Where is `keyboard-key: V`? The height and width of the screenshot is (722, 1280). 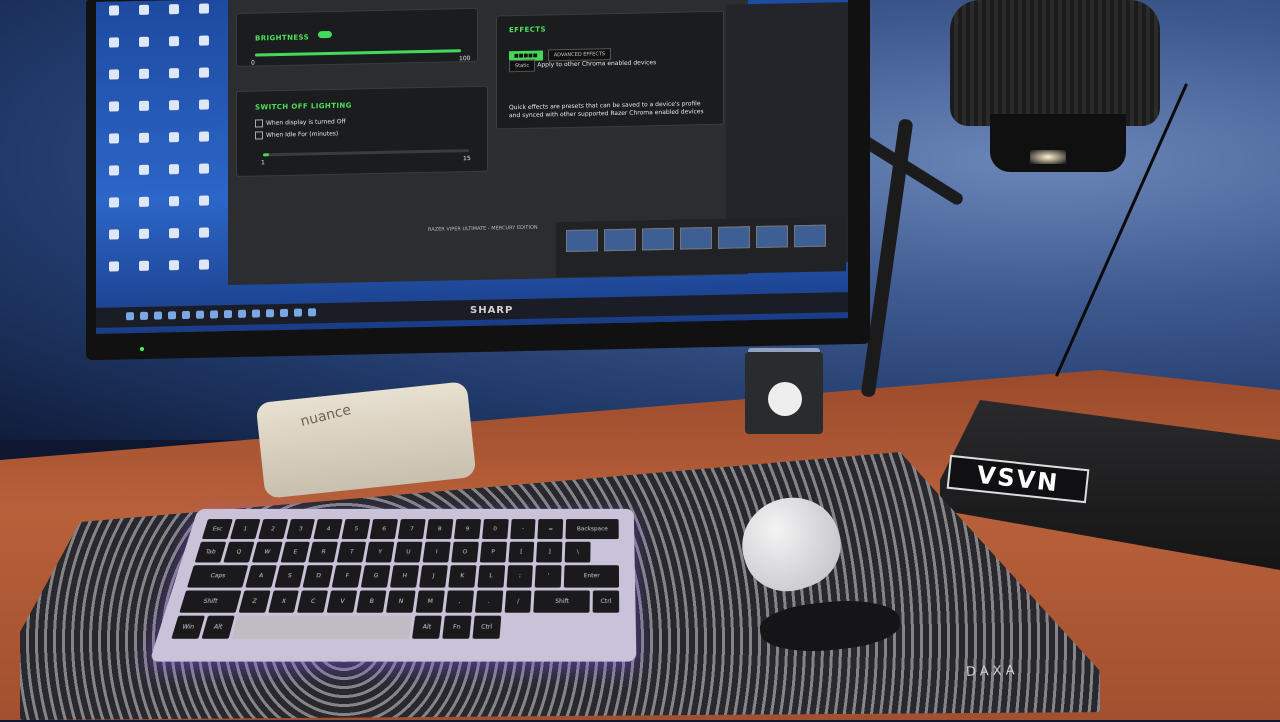 keyboard-key: V is located at coordinates (342, 601).